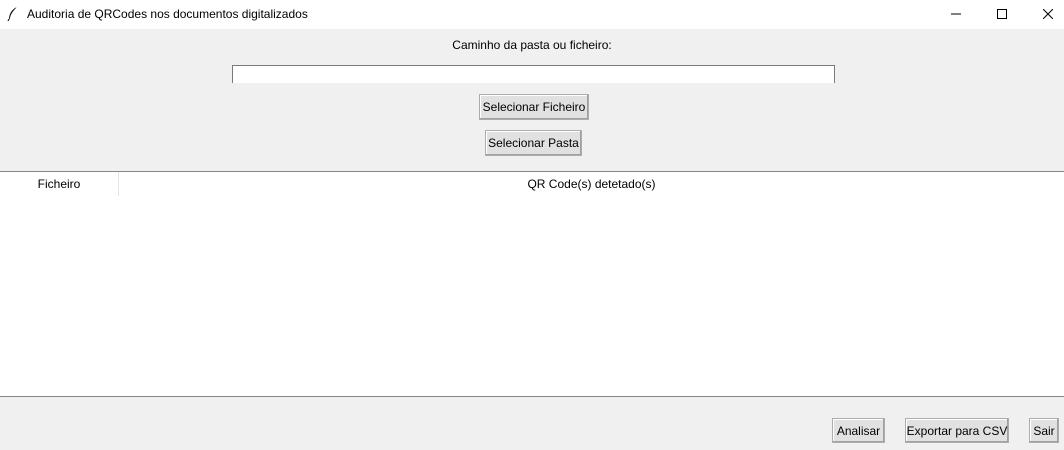 The width and height of the screenshot is (1064, 450). Describe the element at coordinates (13, 14) in the screenshot. I see `feather-icon` at that location.